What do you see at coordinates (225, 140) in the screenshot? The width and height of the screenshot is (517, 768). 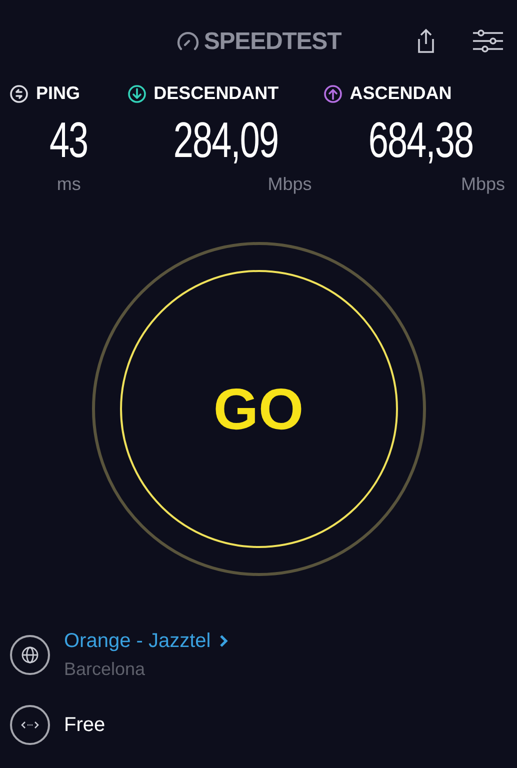 I see `metric-value: 284,09` at bounding box center [225, 140].